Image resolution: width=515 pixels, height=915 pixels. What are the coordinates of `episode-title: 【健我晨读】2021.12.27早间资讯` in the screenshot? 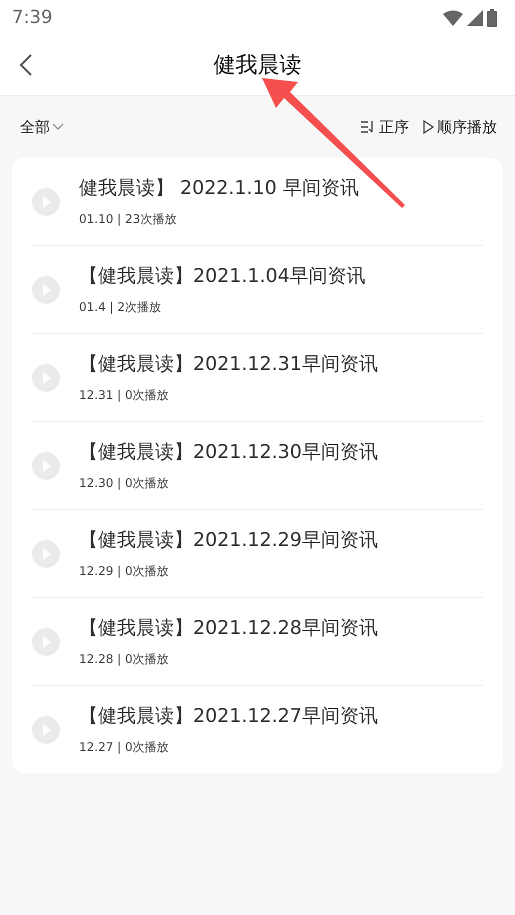 It's located at (228, 716).